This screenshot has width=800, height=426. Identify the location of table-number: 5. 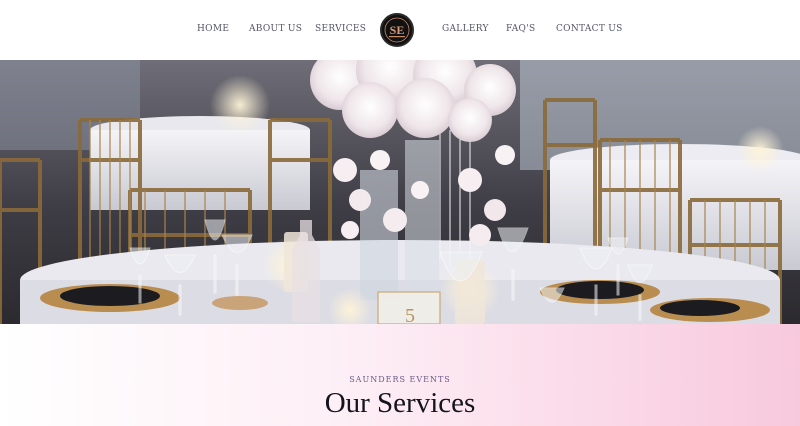
(410, 314).